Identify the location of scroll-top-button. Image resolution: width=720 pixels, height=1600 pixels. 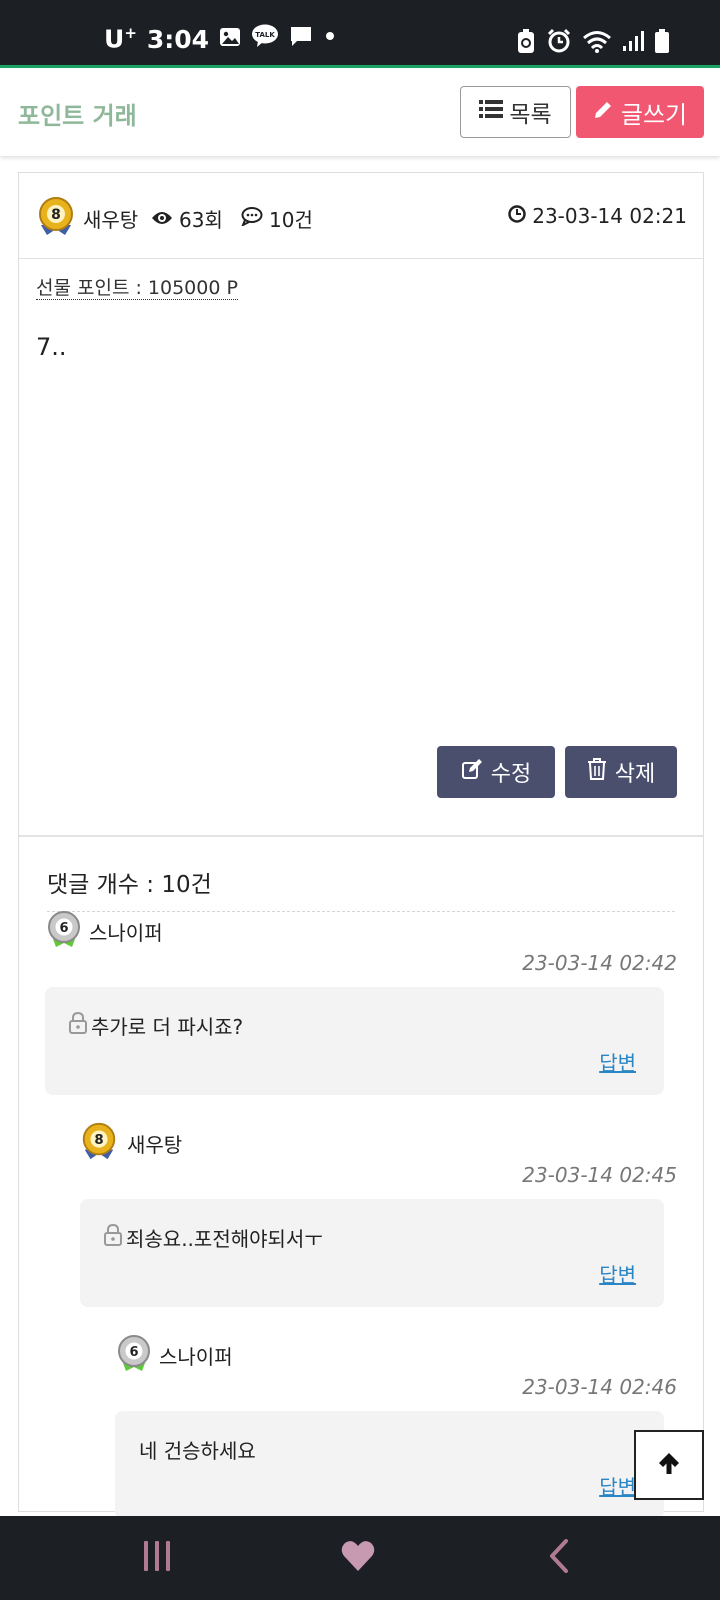
(669, 1465).